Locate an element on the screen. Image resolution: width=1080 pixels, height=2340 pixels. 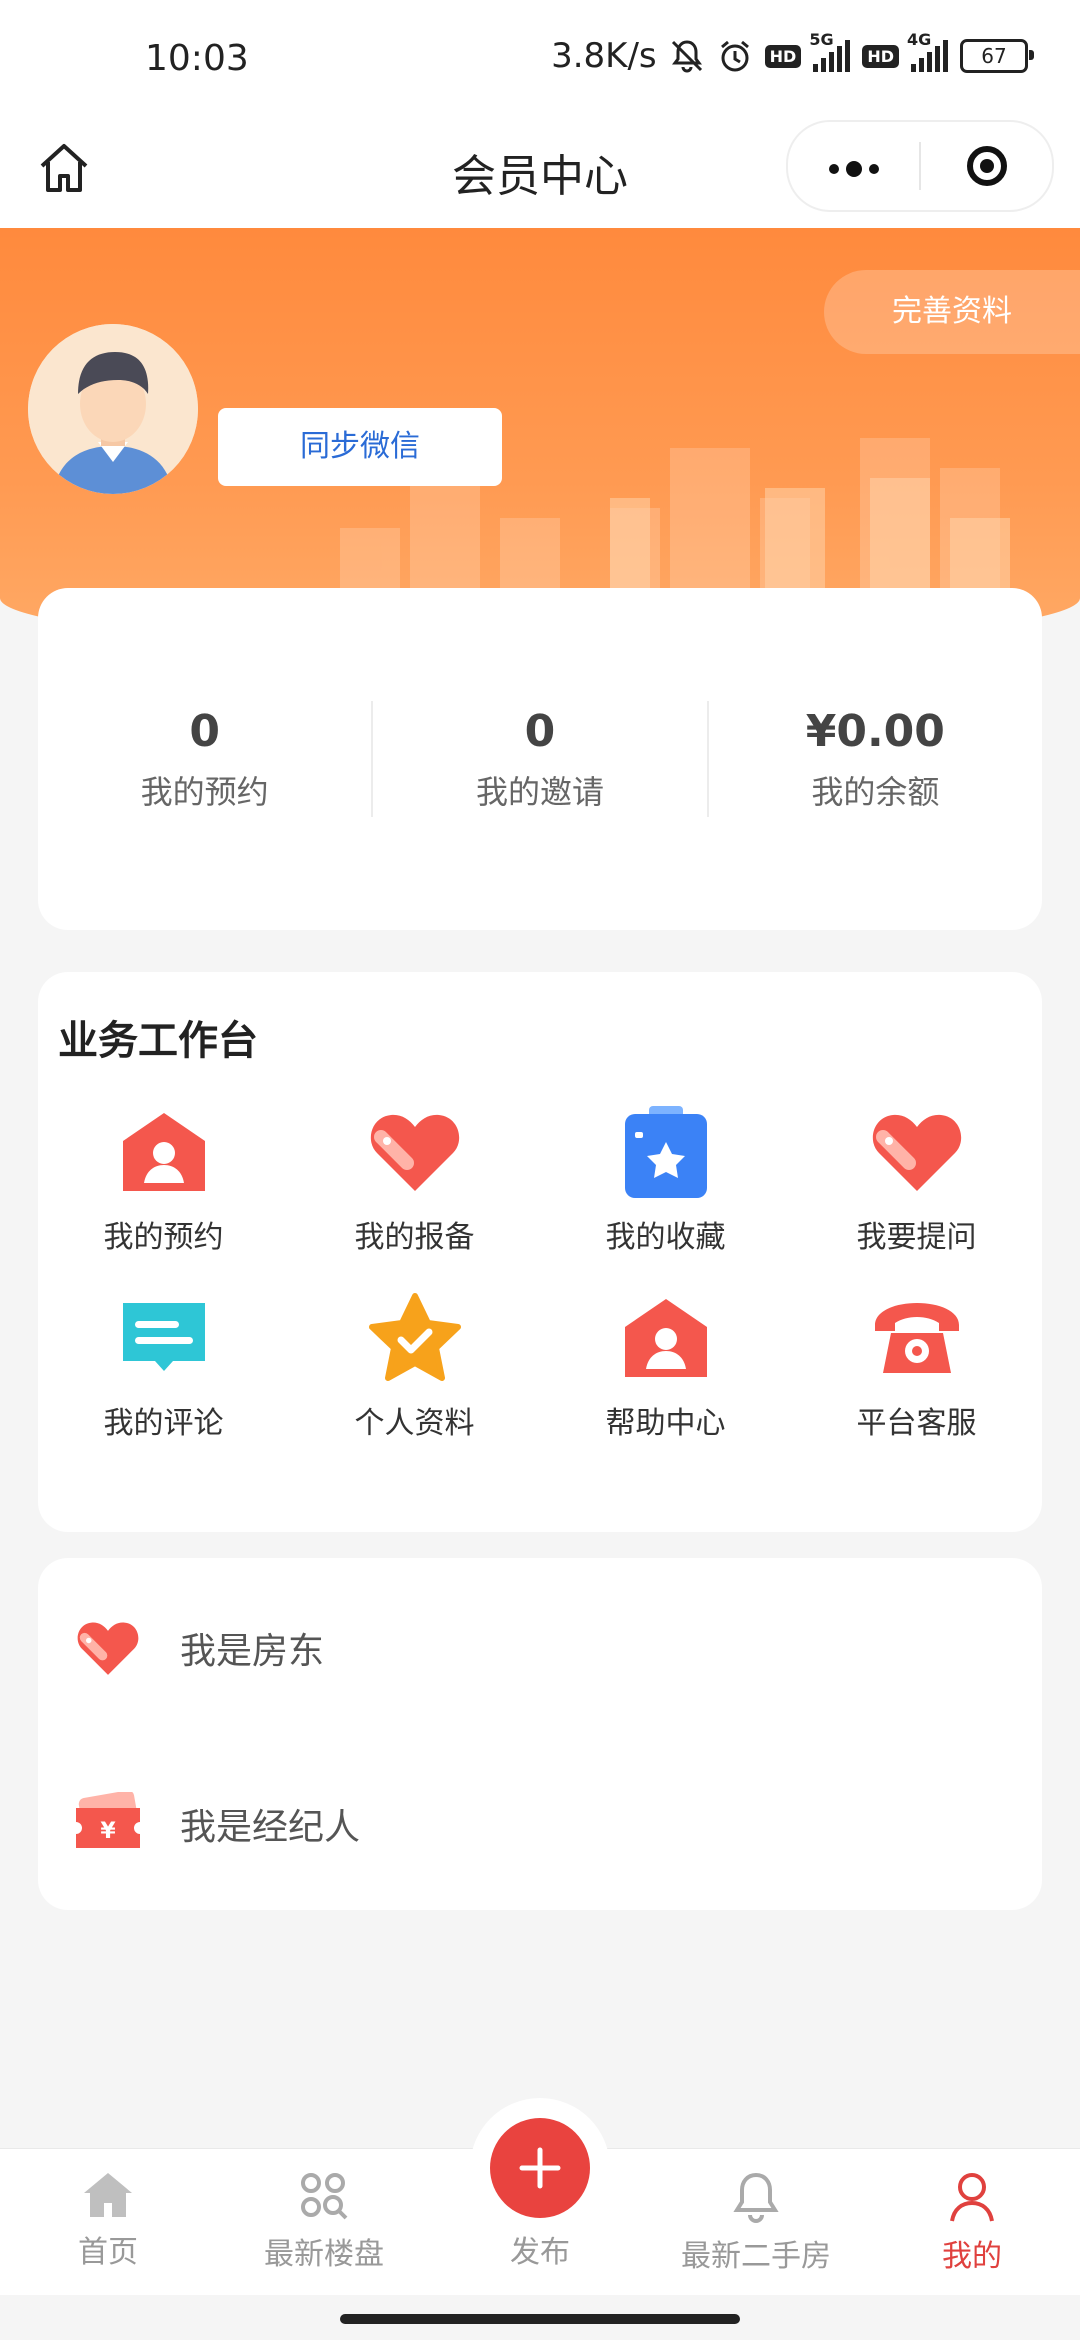
grid-item-label: 我要提问 is located at coordinates (916, 1237).